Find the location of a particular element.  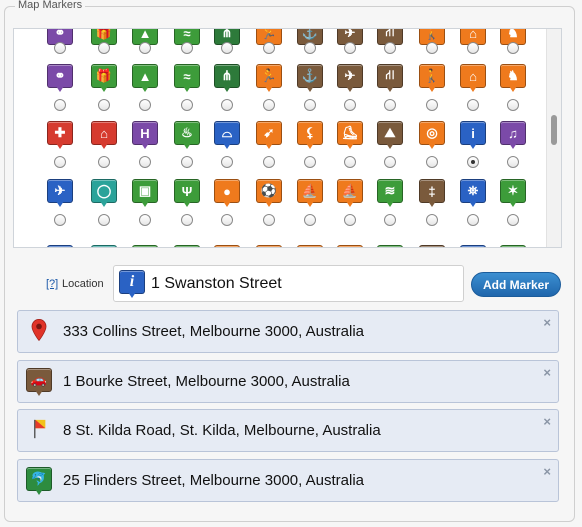

partial-marker-icon: Ψ is located at coordinates (187, 246).